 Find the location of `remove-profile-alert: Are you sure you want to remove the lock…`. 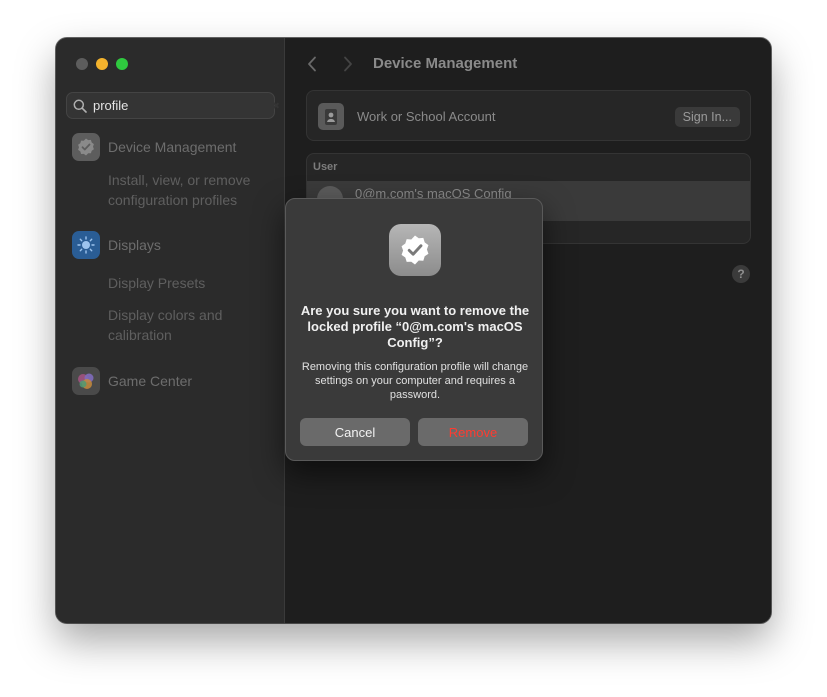

remove-profile-alert: Are you sure you want to remove the lock… is located at coordinates (414, 329).